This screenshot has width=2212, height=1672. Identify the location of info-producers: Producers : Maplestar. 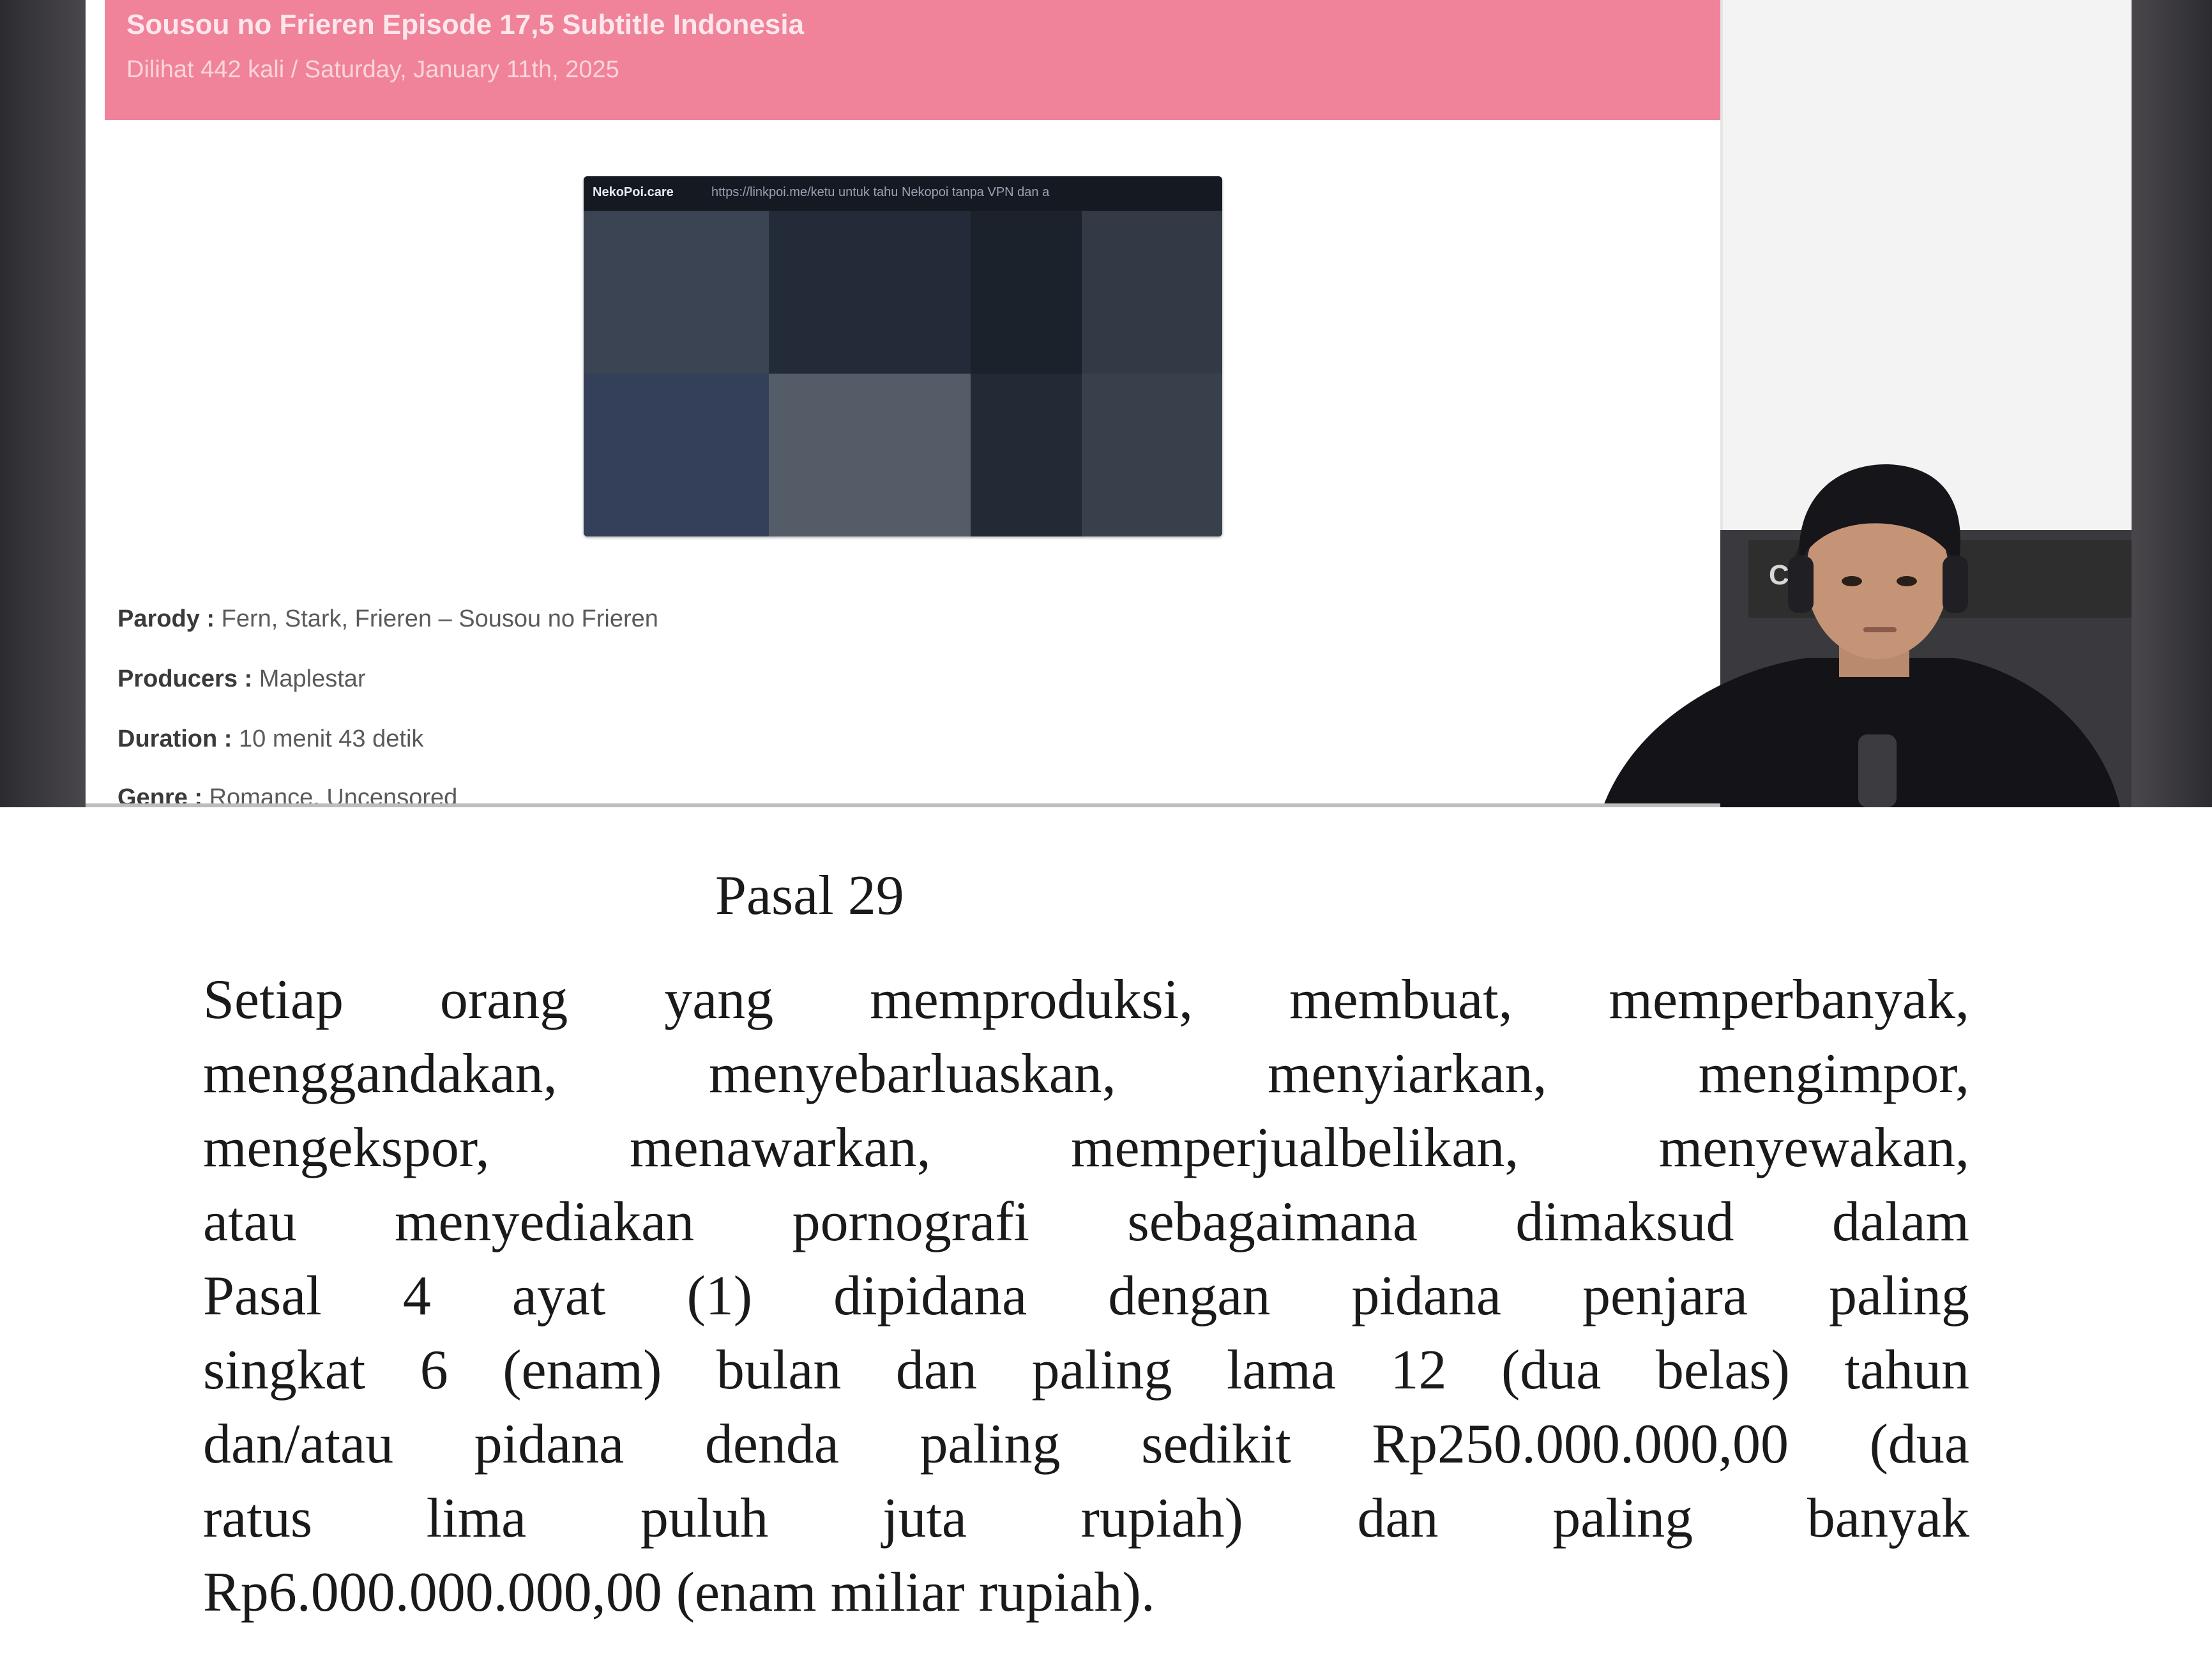
(241, 679).